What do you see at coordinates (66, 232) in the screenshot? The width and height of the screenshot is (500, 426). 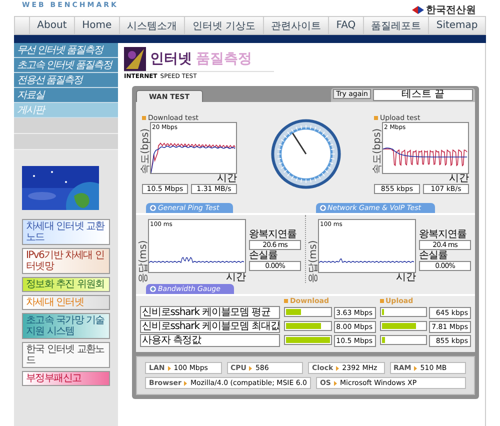 I see `banner-link: 차세대 인터넷 교환노드` at bounding box center [66, 232].